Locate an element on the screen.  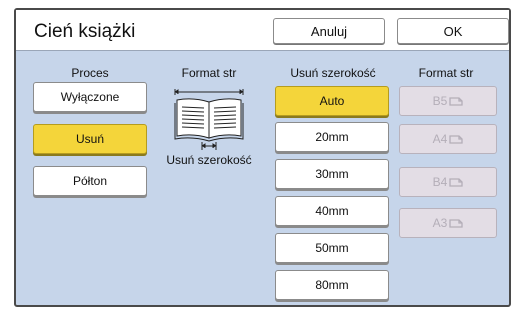
paper-b5-button: B5 is located at coordinates (448, 101).